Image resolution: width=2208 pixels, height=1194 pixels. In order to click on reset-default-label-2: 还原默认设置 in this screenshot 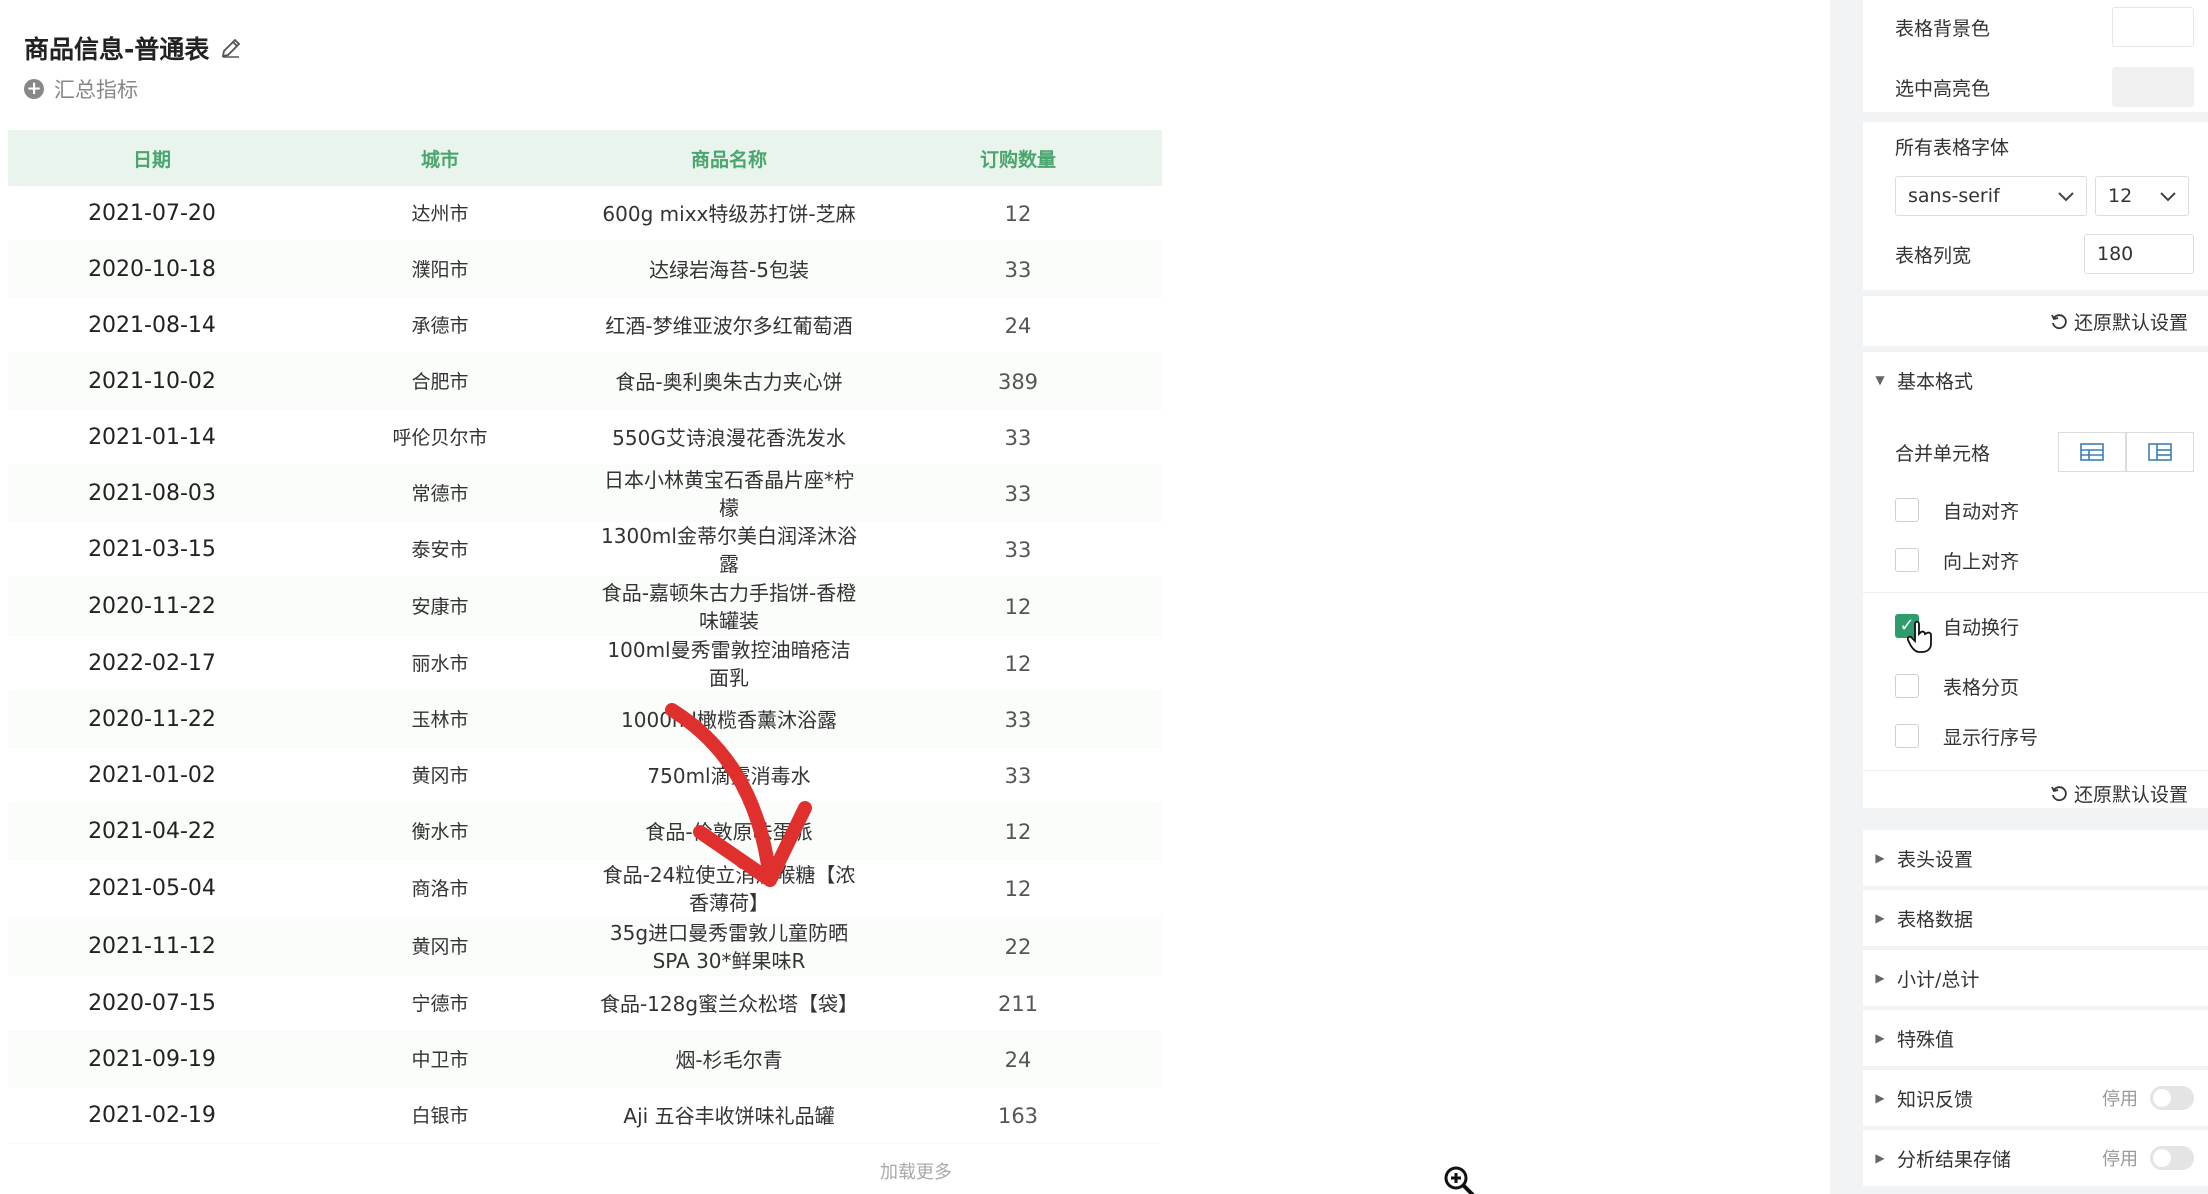, I will do `click(2130, 795)`.